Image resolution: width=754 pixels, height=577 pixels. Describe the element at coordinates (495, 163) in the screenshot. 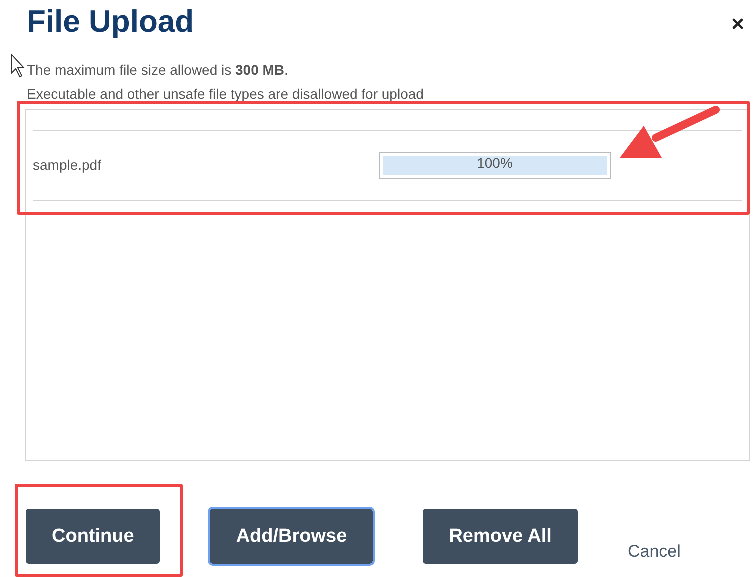

I see `progress-reading: 100%` at that location.